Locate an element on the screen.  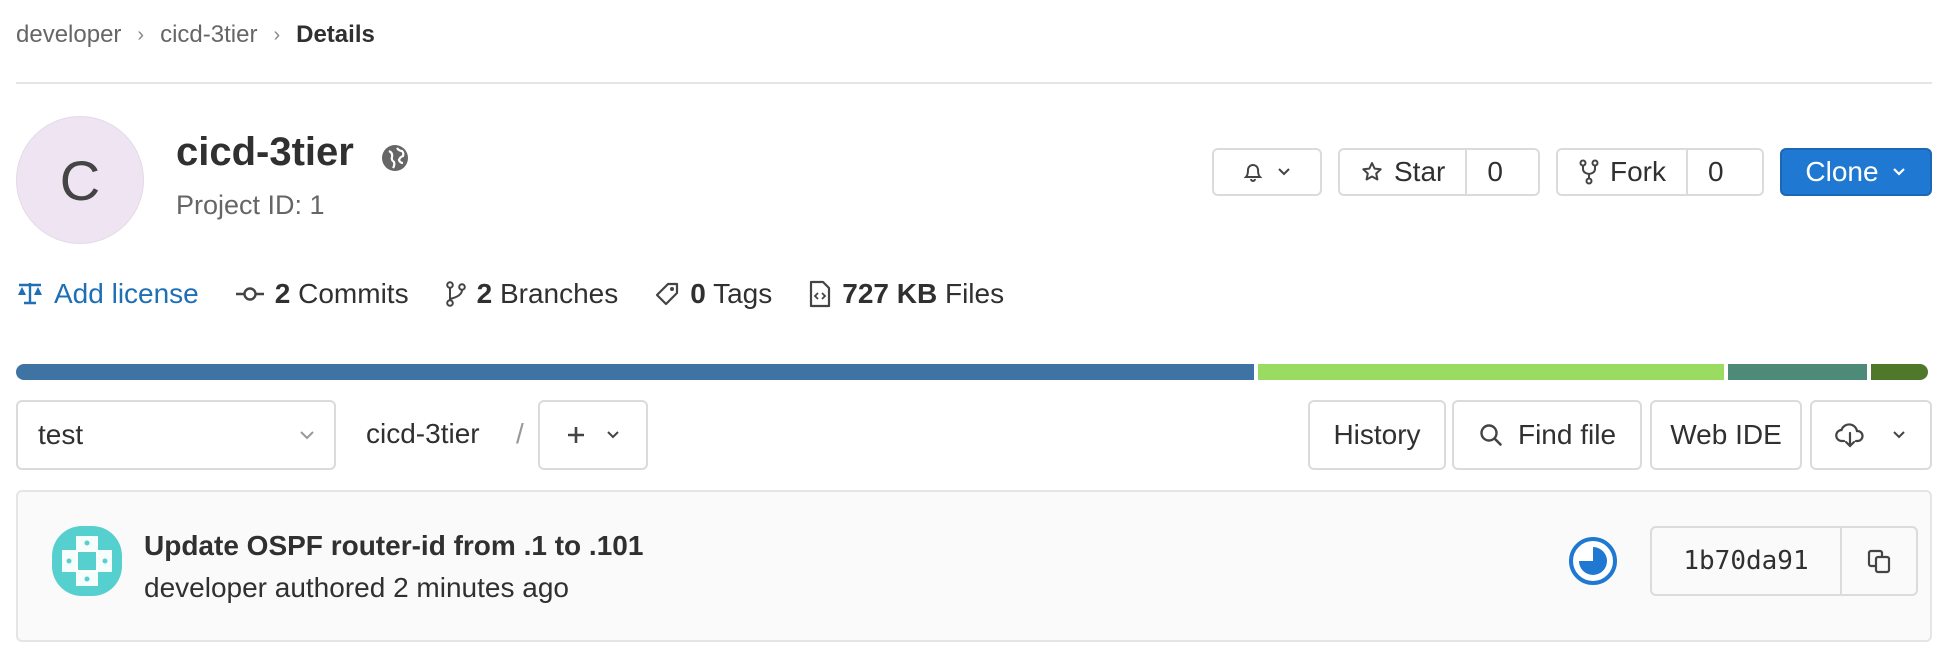
copy-icon is located at coordinates (1879, 561).